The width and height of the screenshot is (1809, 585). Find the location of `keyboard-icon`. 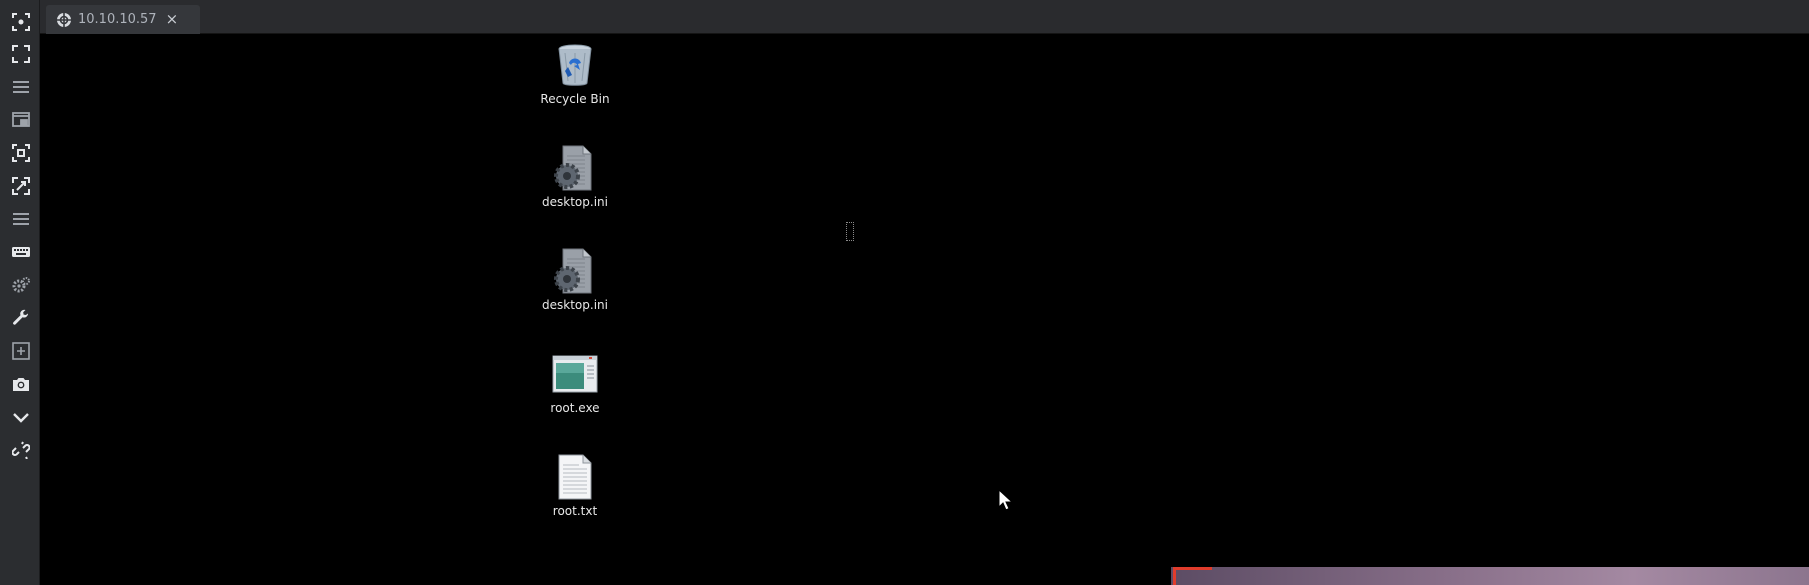

keyboard-icon is located at coordinates (21, 252).